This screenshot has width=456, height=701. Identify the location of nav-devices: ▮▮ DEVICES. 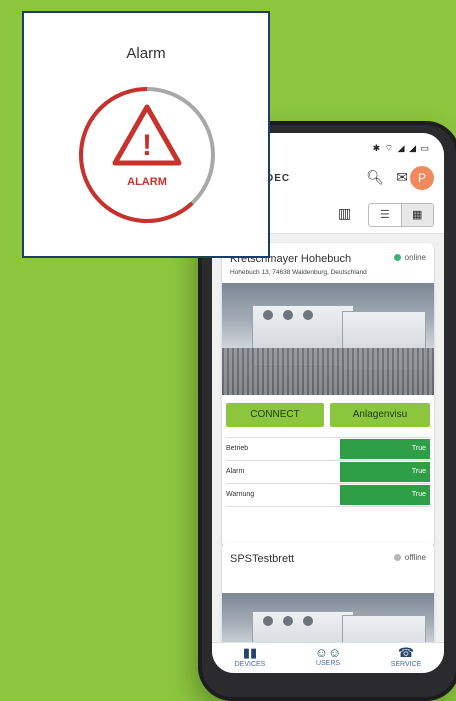
(250, 656).